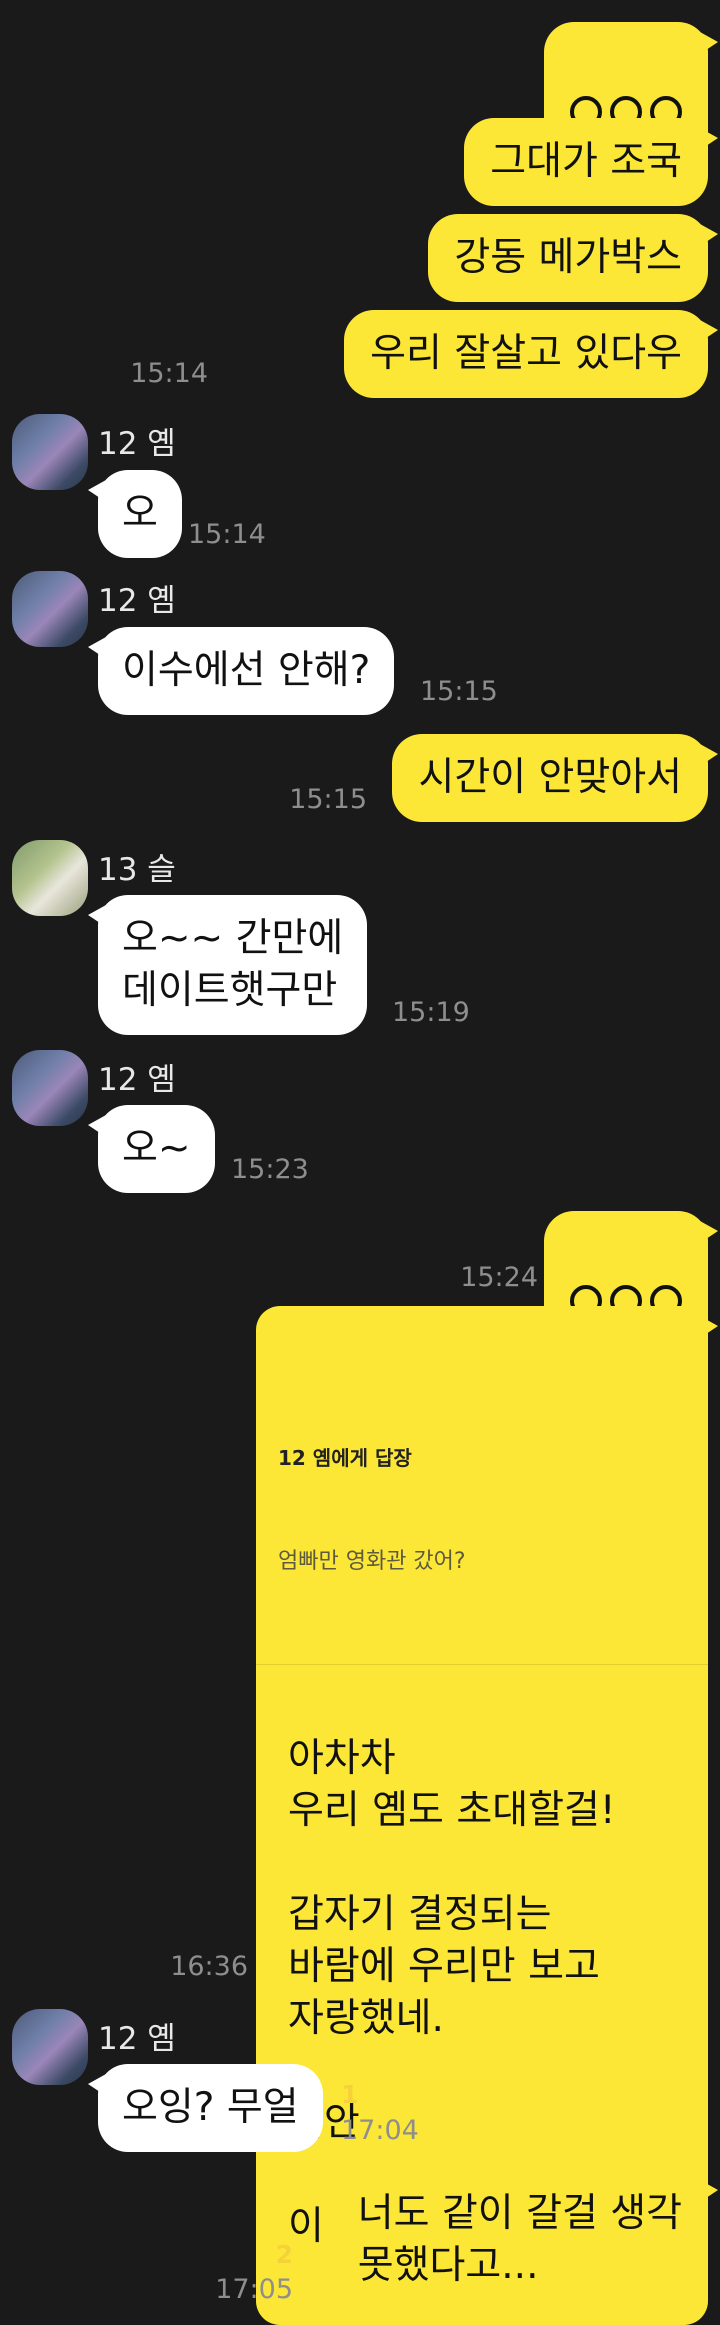  I want to click on message-time: 15:19, so click(431, 1012).